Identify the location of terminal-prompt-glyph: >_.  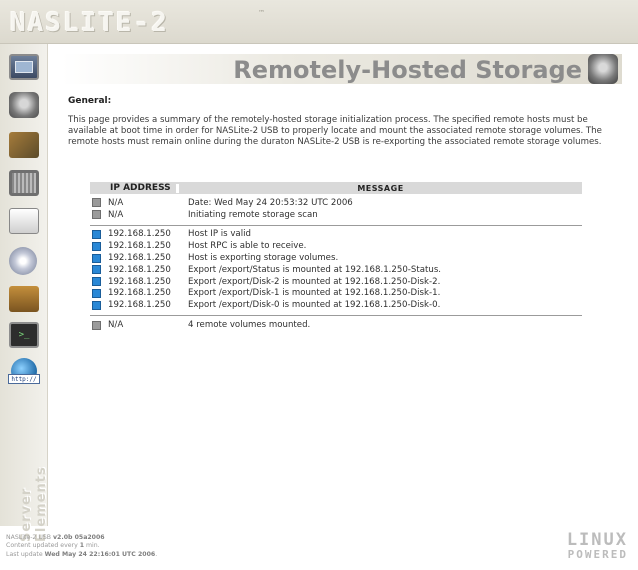
(24, 335).